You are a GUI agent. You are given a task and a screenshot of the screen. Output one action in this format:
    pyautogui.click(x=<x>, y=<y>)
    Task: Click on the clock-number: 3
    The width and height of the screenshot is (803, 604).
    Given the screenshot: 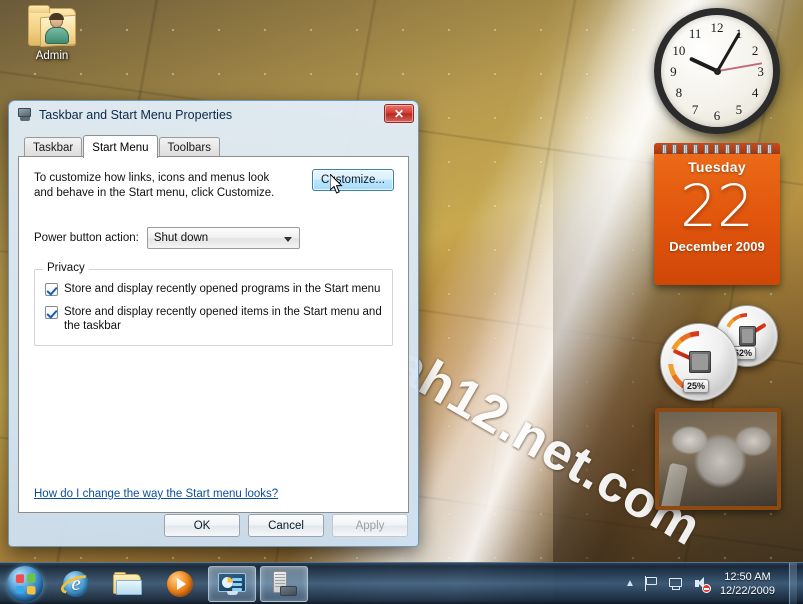 What is the action you would take?
    pyautogui.click(x=760, y=71)
    